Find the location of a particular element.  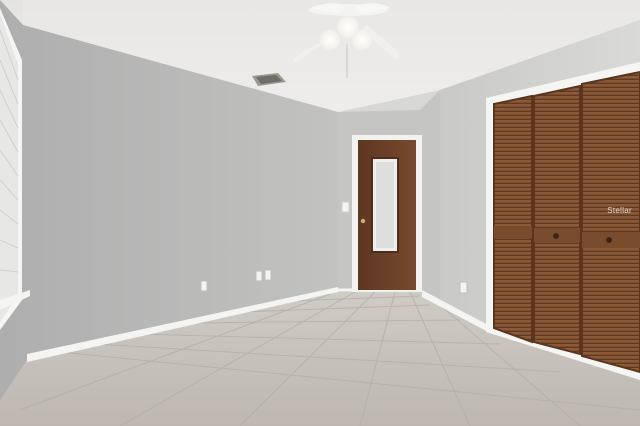

entry-door is located at coordinates (387, 213).